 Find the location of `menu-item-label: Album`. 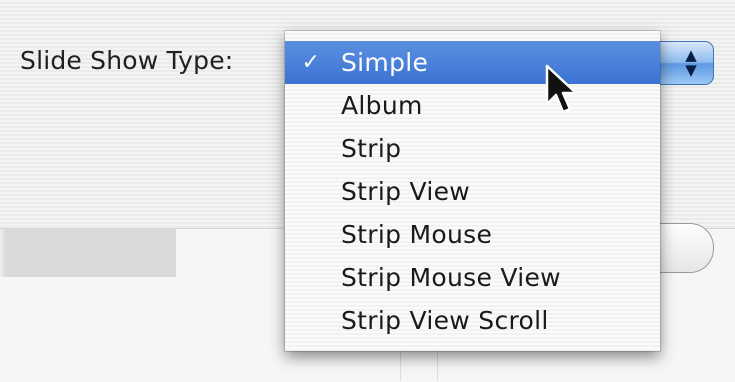

menu-item-label: Album is located at coordinates (382, 105).